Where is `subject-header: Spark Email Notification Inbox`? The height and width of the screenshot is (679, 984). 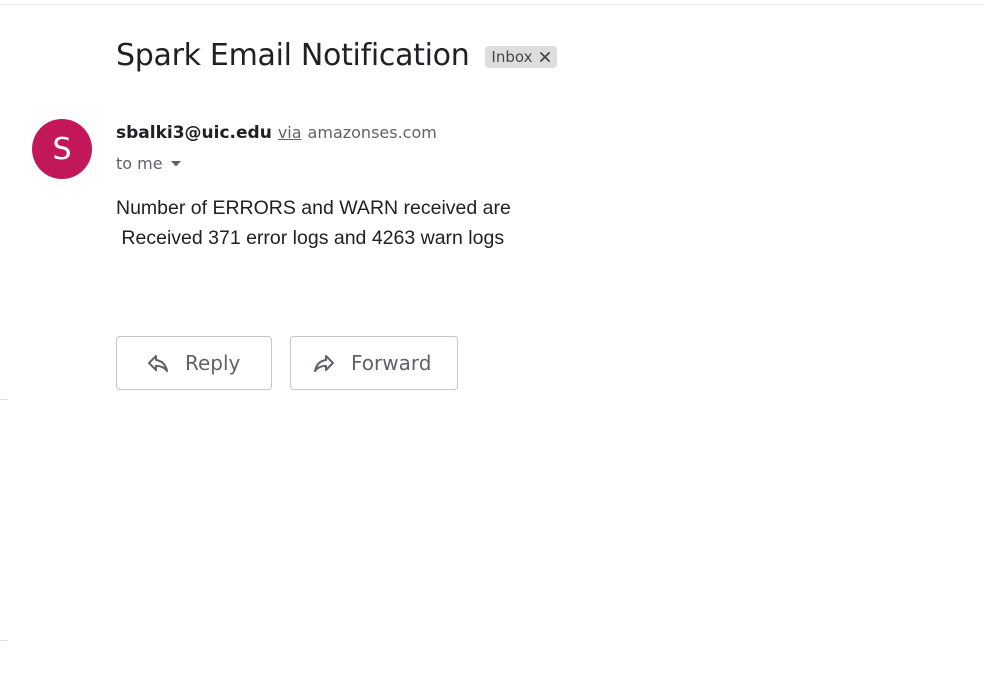
subject-header: Spark Email Notification Inbox is located at coordinates (337, 56).